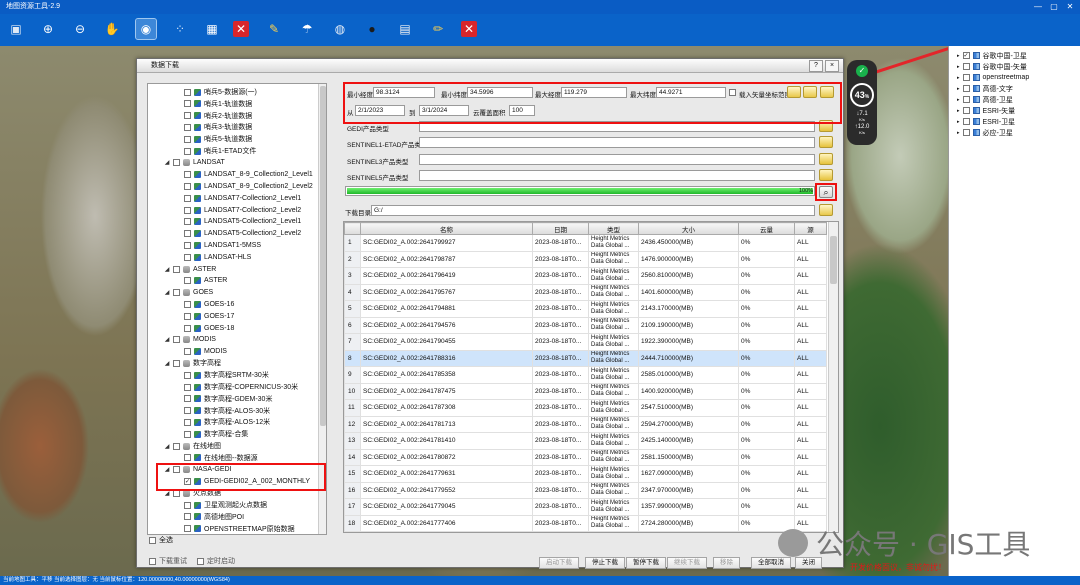  Describe the element at coordinates (307, 29) in the screenshot. I see `umbrella-icon: ☂` at that location.